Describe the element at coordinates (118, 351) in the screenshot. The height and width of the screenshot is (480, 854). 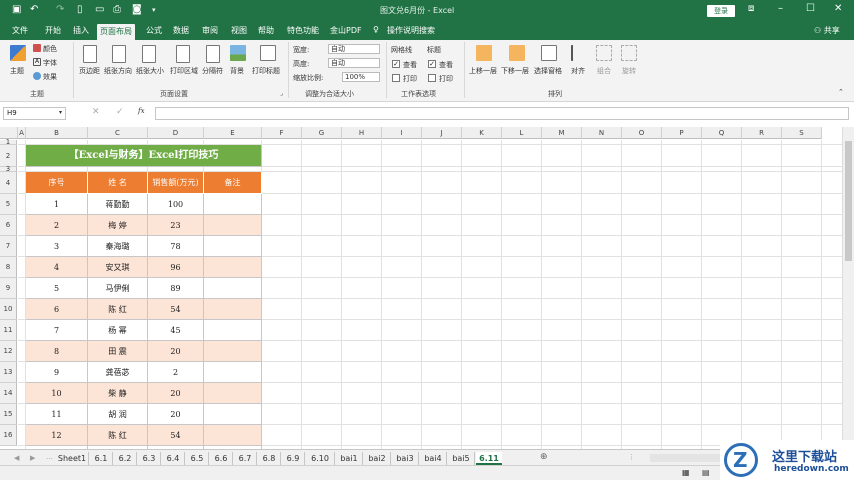
I see `table-cell: 田 震` at that location.